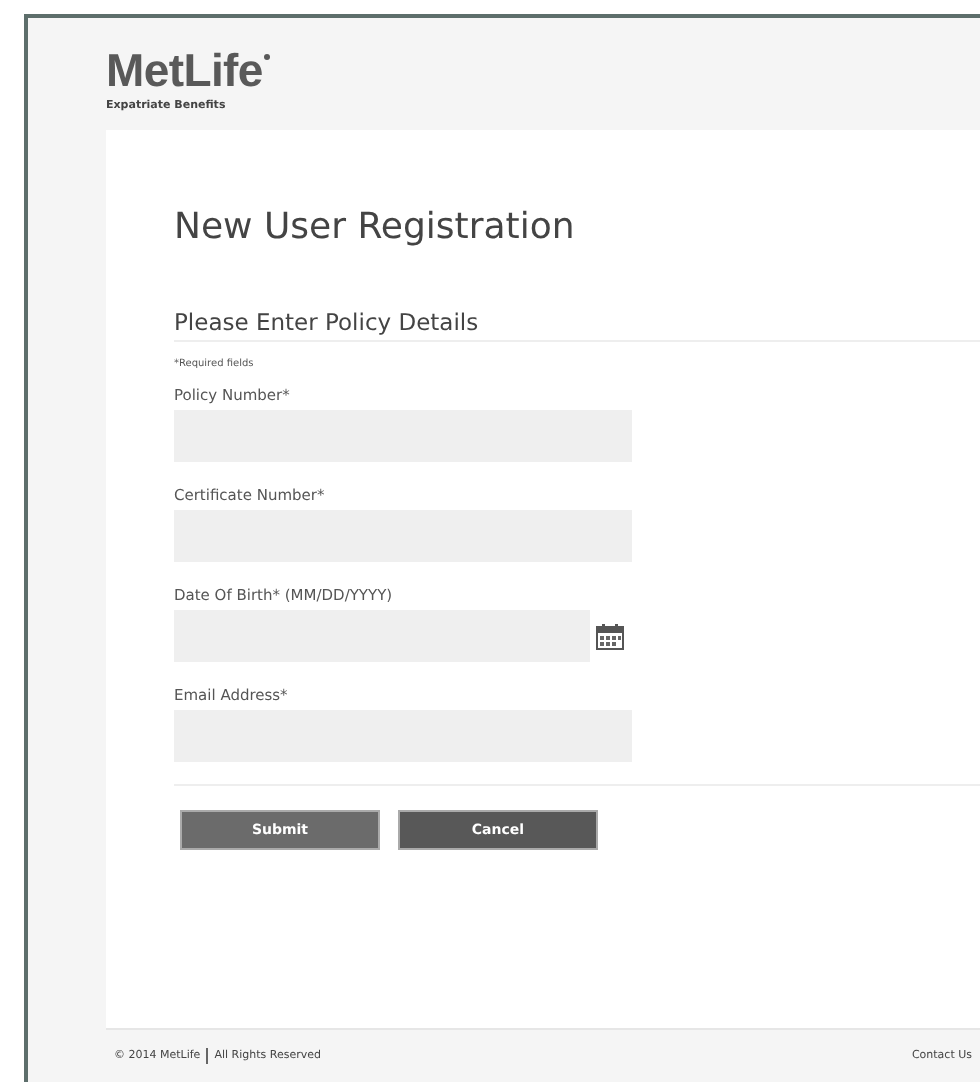 The image size is (980, 1082). Describe the element at coordinates (610, 636) in the screenshot. I see `calendar-icon` at that location.